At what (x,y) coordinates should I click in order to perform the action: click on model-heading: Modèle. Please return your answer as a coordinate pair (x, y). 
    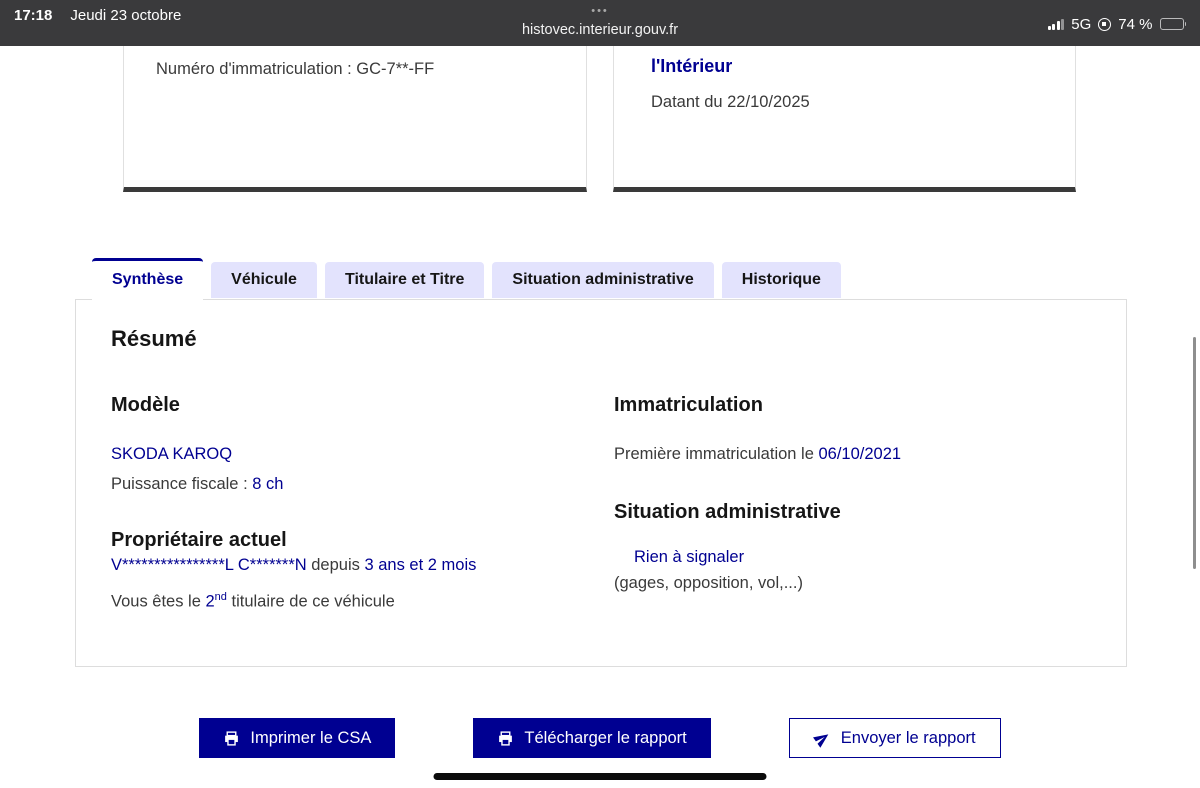
    Looking at the image, I should click on (145, 405).